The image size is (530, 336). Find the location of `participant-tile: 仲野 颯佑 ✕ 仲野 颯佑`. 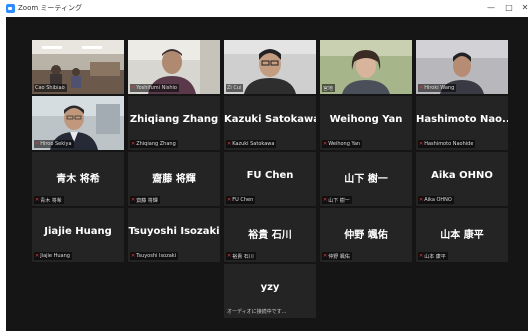

participant-tile: 仲野 颯佑 ✕ 仲野 颯佑 is located at coordinates (366, 235).